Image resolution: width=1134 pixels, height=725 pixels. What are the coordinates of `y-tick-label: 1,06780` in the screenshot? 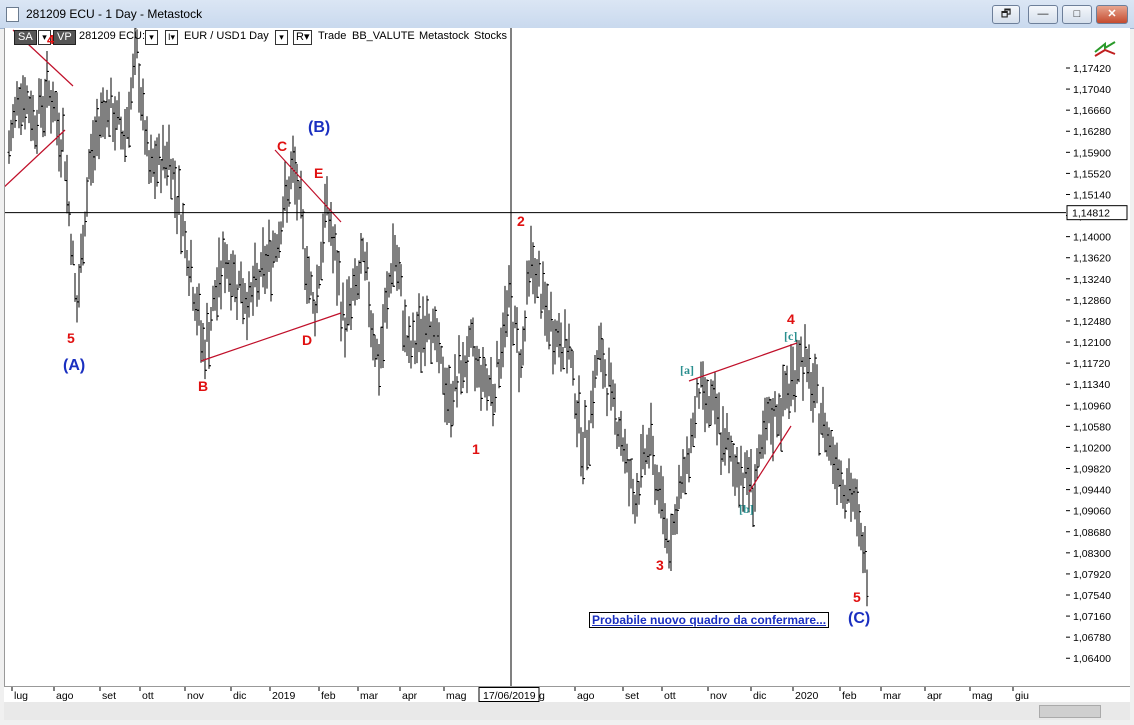 It's located at (1092, 638).